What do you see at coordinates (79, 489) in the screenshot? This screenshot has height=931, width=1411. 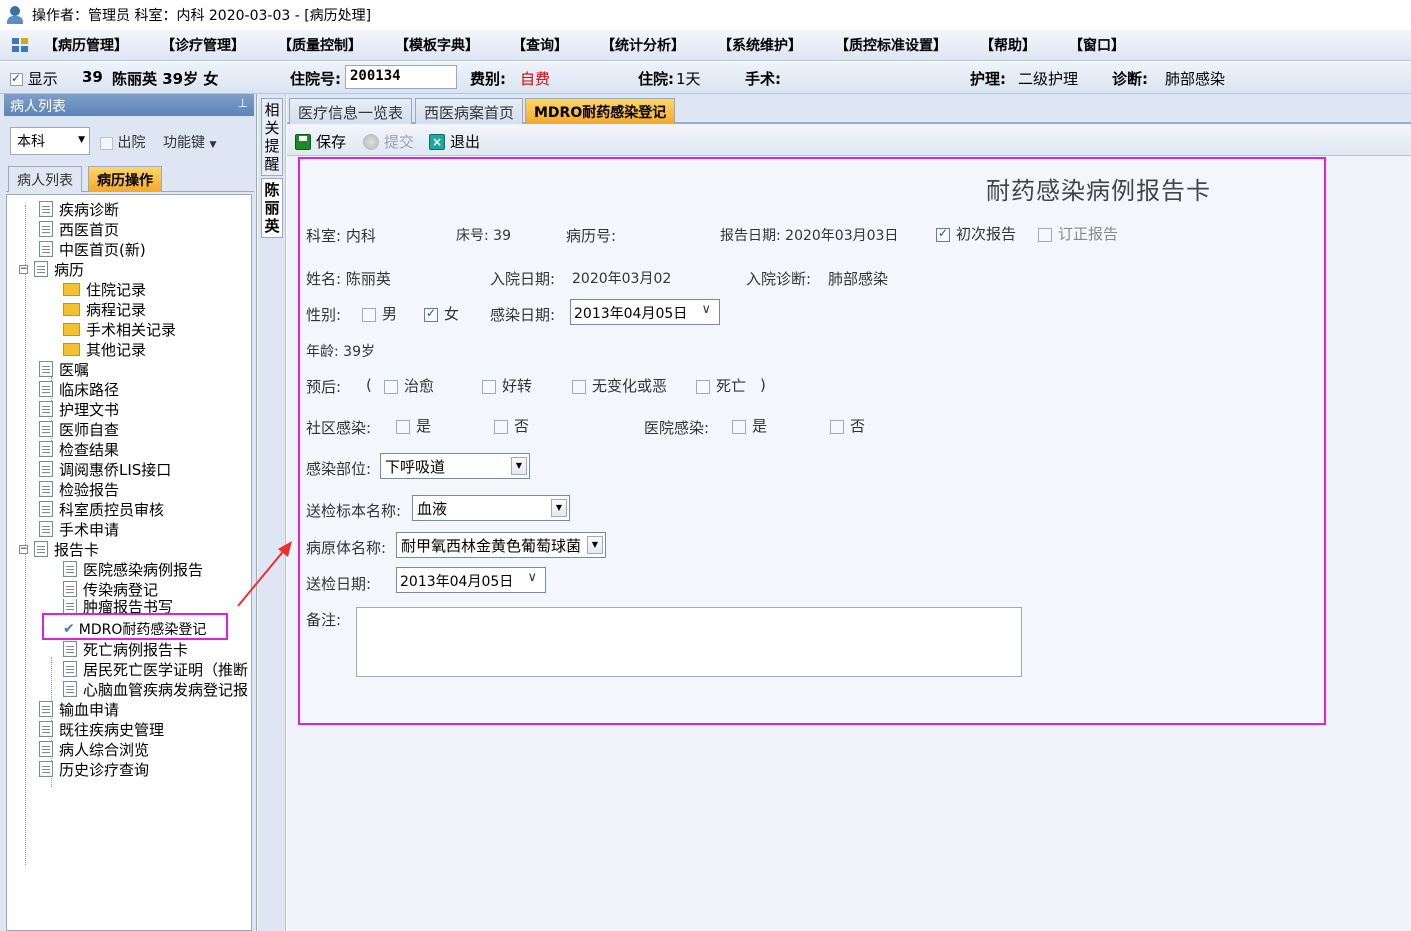 I see `tree-item-lab-report: 检验报告` at bounding box center [79, 489].